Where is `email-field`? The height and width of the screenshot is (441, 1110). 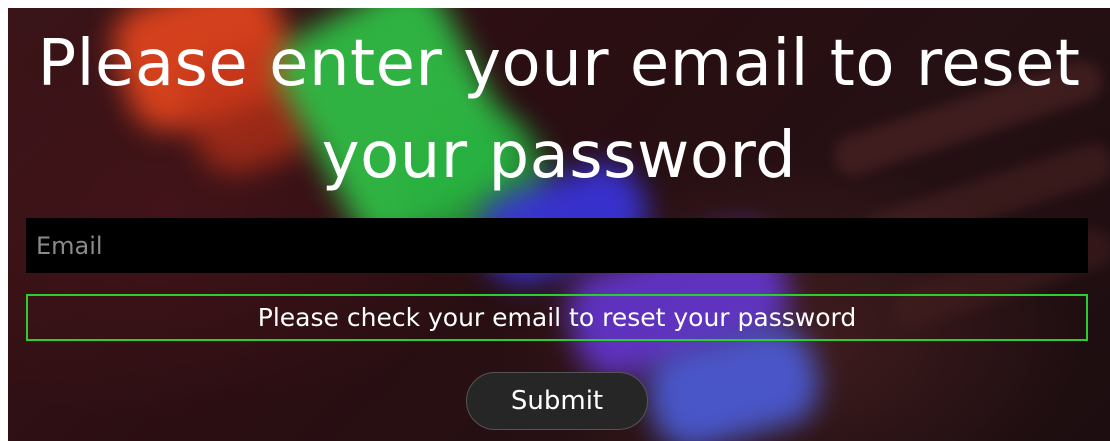
email-field is located at coordinates (557, 245).